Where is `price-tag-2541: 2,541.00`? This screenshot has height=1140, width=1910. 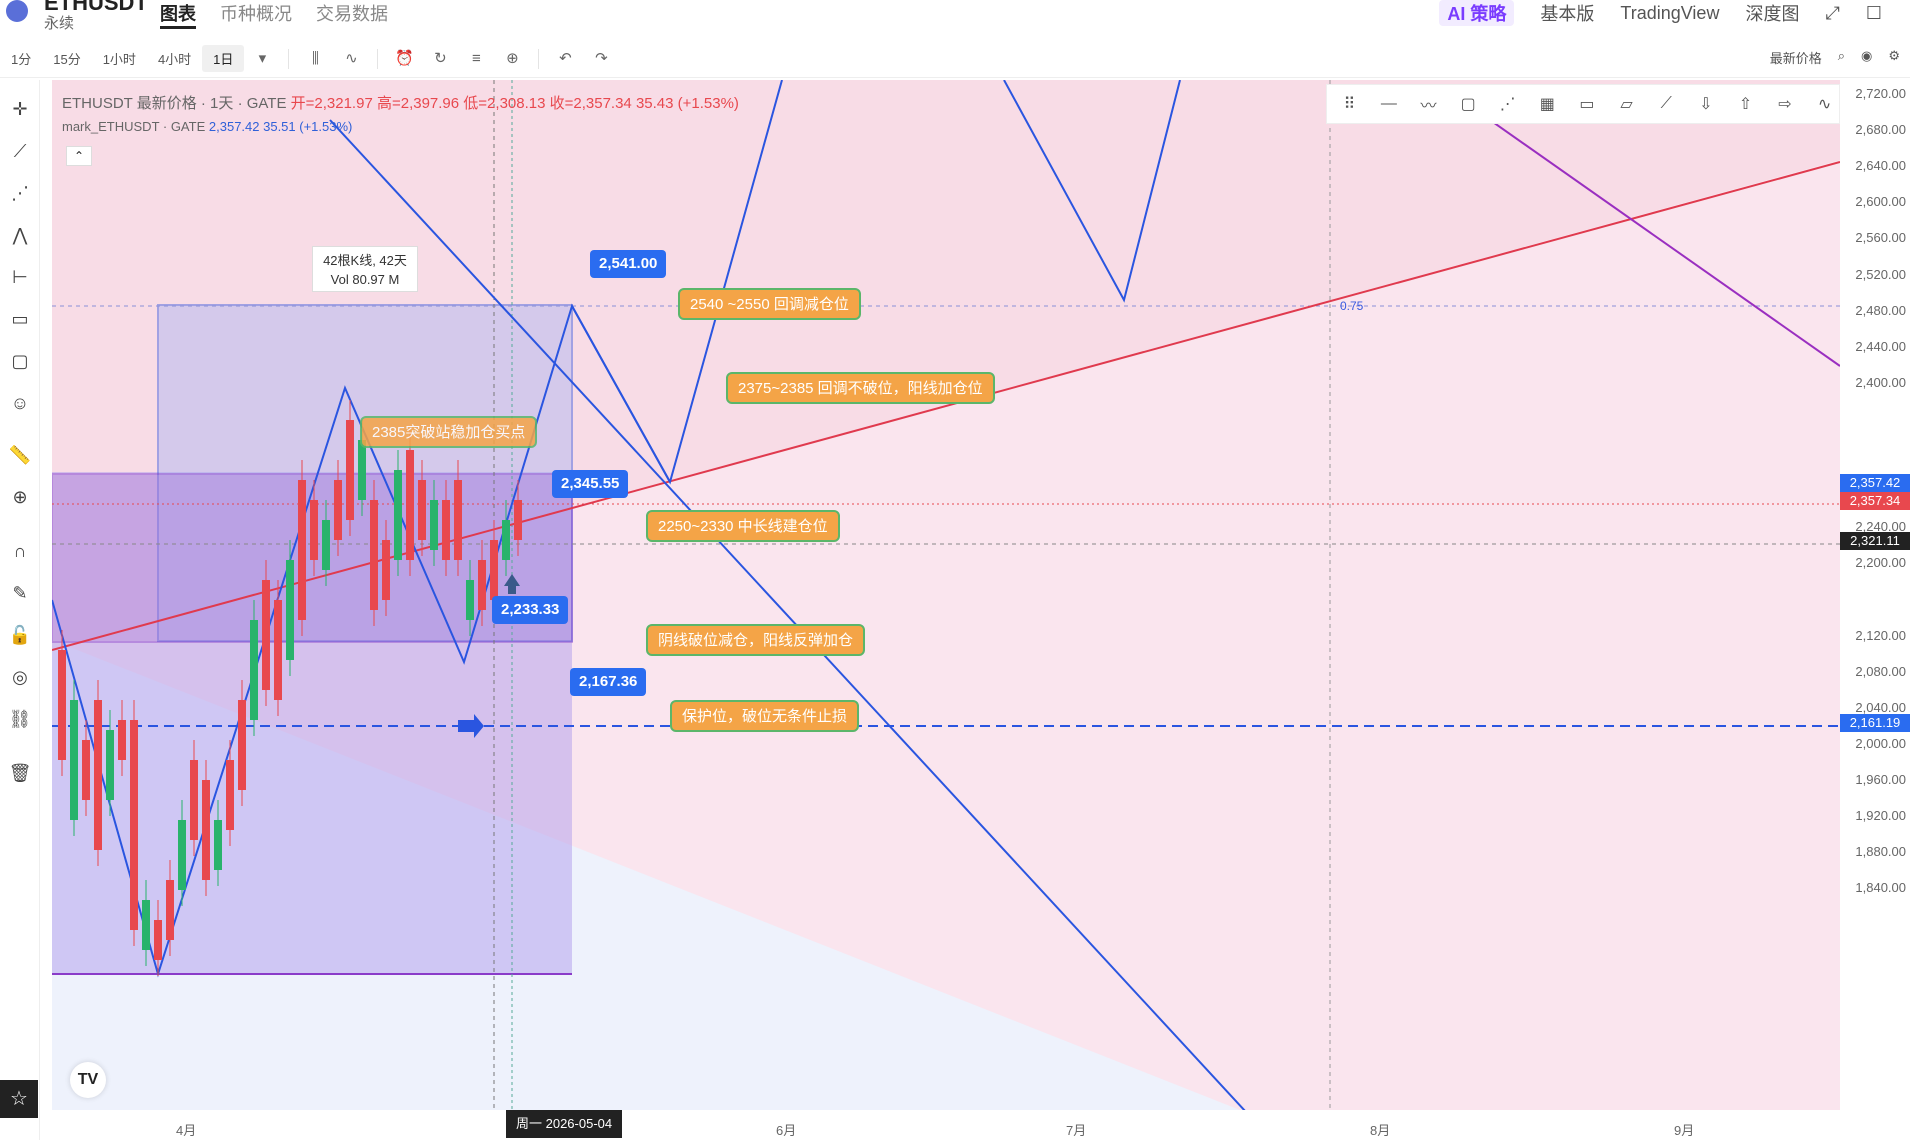
price-tag-2541: 2,541.00 is located at coordinates (628, 264).